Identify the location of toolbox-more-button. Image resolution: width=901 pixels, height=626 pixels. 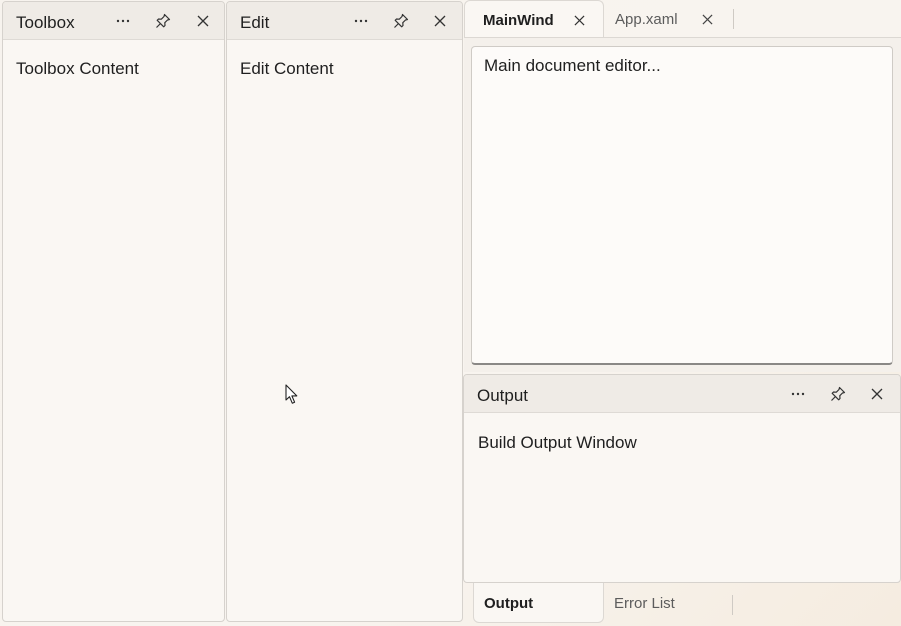
(123, 21).